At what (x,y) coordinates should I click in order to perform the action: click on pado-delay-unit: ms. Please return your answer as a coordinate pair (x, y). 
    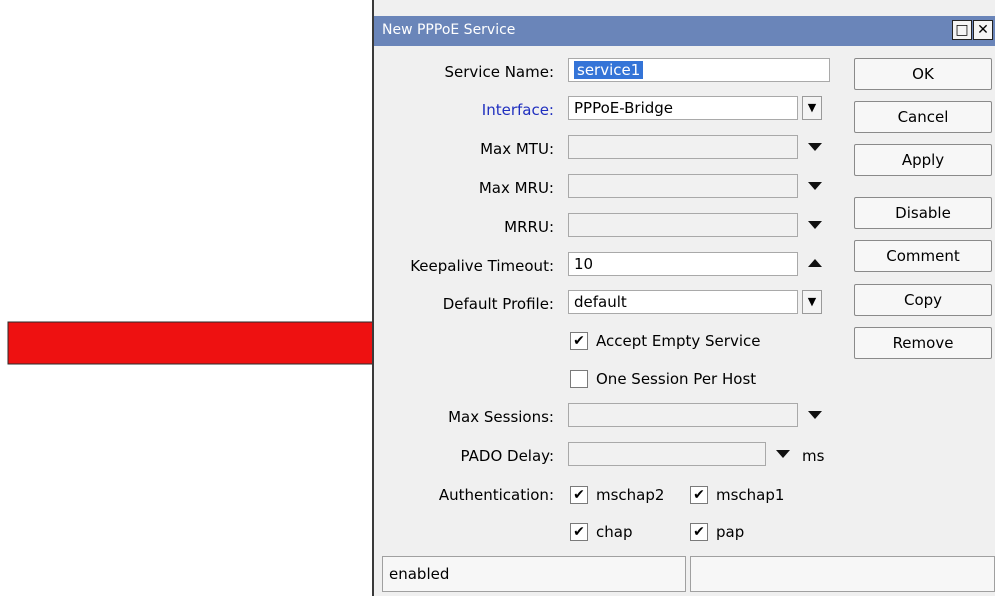
    Looking at the image, I should click on (813, 456).